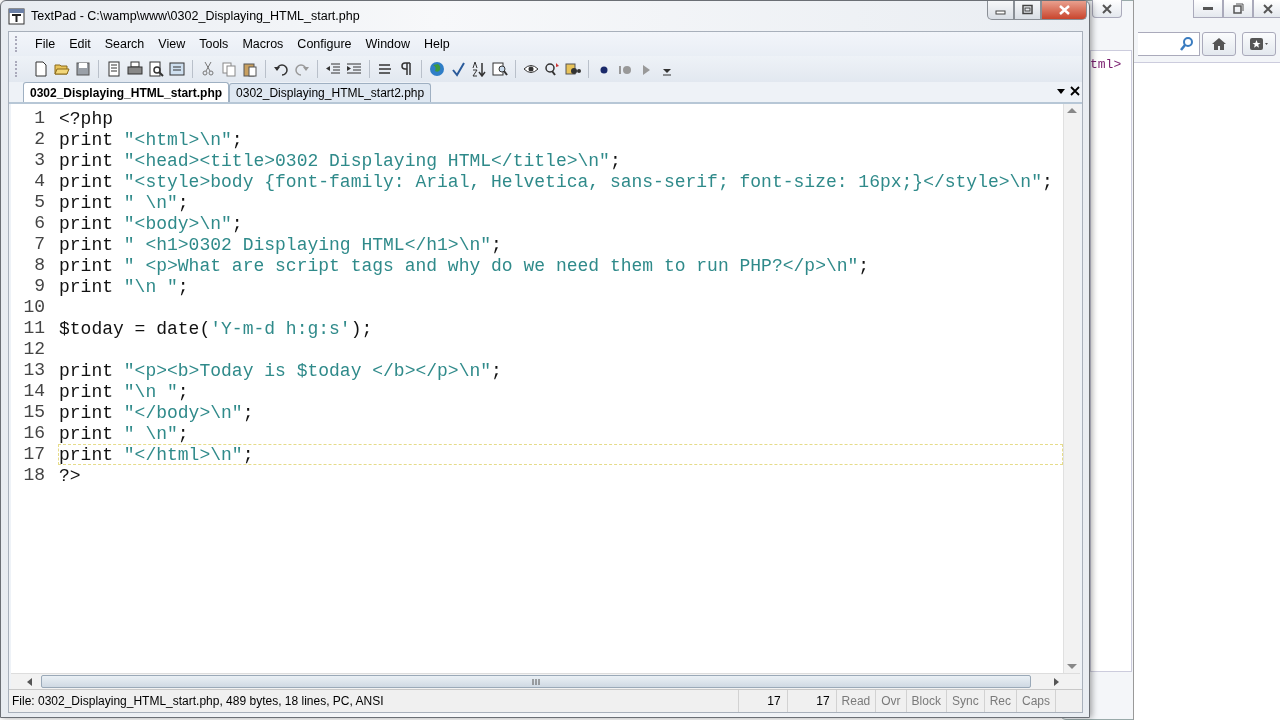 This screenshot has height=720, width=1280. I want to click on paste-icon, so click(250, 69).